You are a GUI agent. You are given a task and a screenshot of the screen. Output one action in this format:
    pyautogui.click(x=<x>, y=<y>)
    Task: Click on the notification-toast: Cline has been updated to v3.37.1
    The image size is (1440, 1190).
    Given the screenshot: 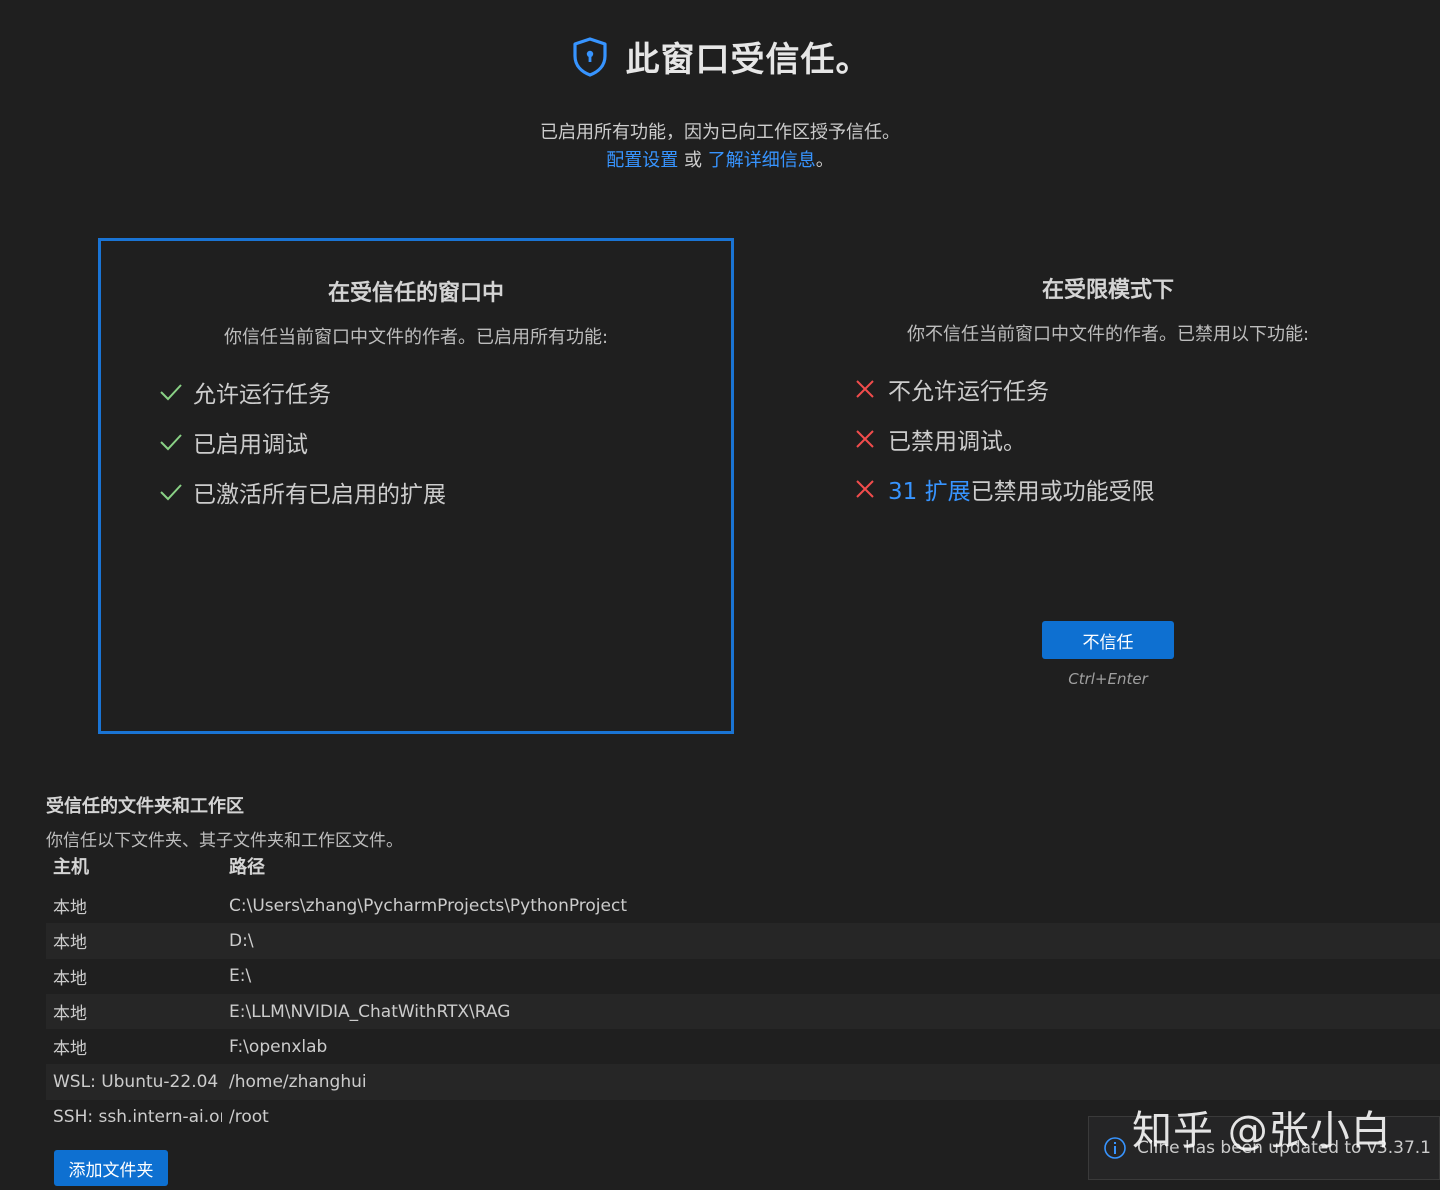 What is the action you would take?
    pyautogui.click(x=1264, y=1148)
    